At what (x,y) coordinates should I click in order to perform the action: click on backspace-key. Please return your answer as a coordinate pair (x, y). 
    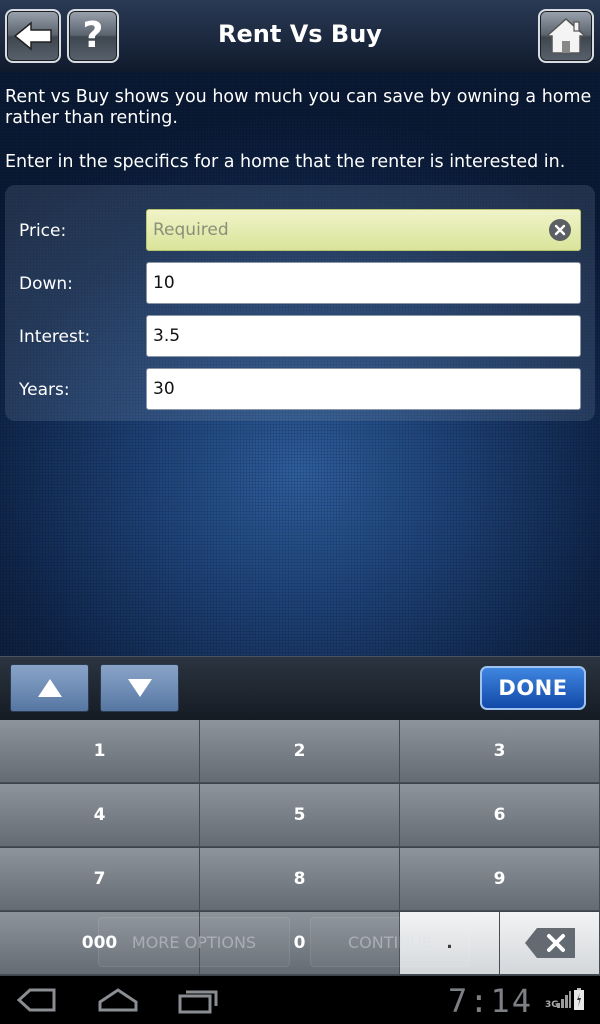
    Looking at the image, I should click on (550, 943).